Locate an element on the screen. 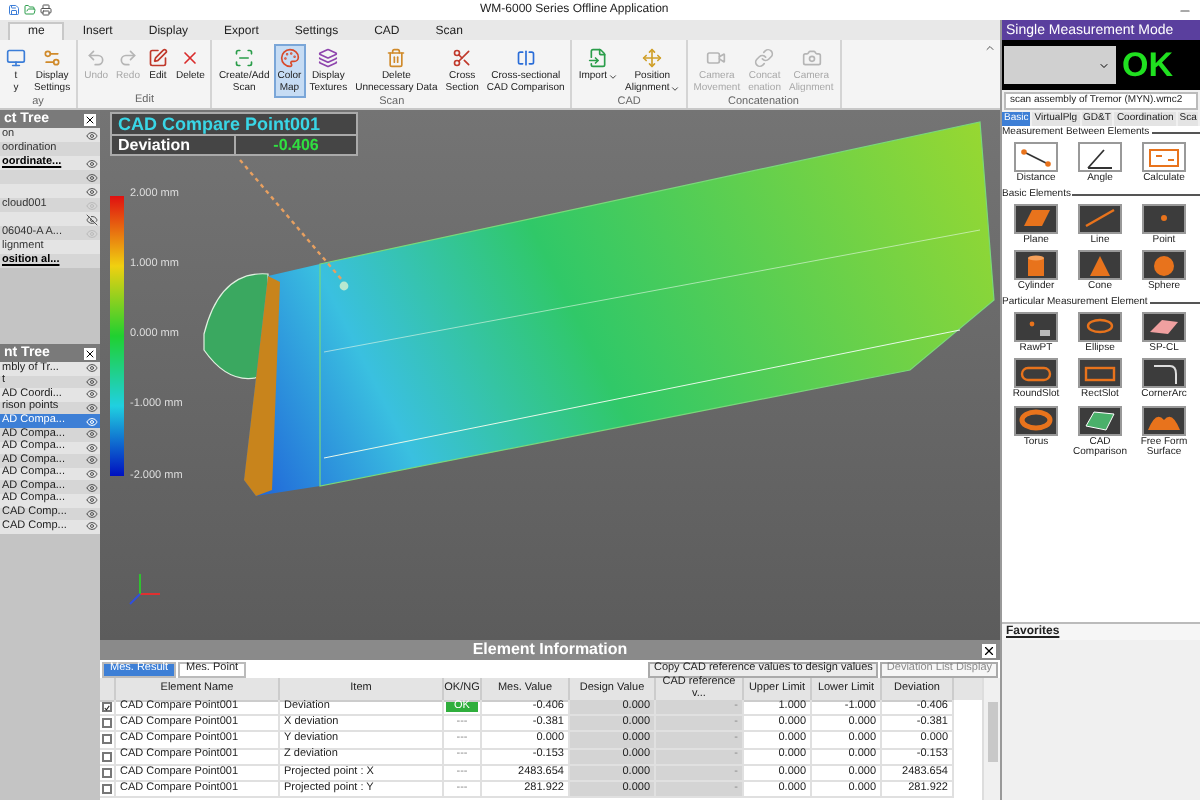  scissors-icon is located at coordinates (462, 58).